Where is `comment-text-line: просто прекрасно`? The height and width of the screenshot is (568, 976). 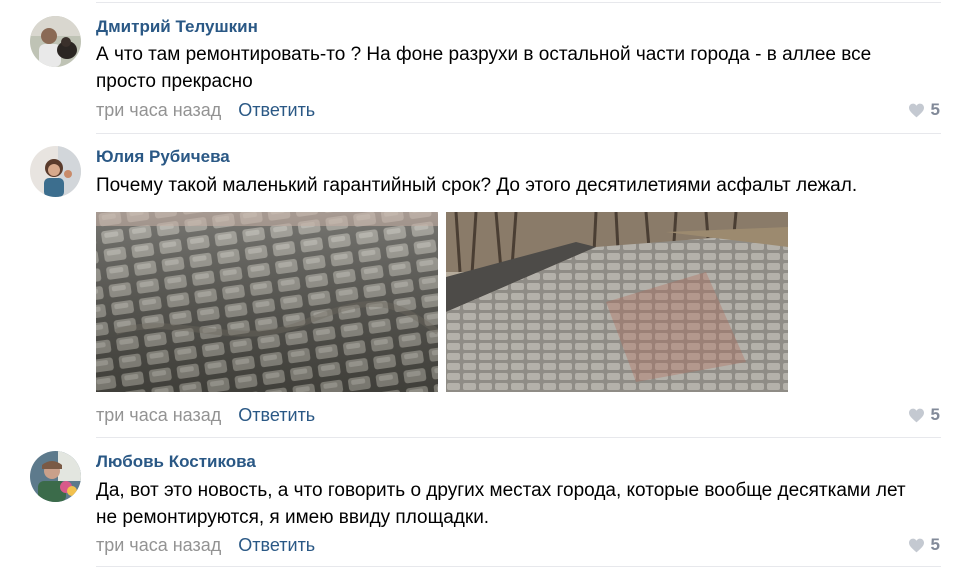
comment-text-line: просто прекрасно is located at coordinates (174, 81).